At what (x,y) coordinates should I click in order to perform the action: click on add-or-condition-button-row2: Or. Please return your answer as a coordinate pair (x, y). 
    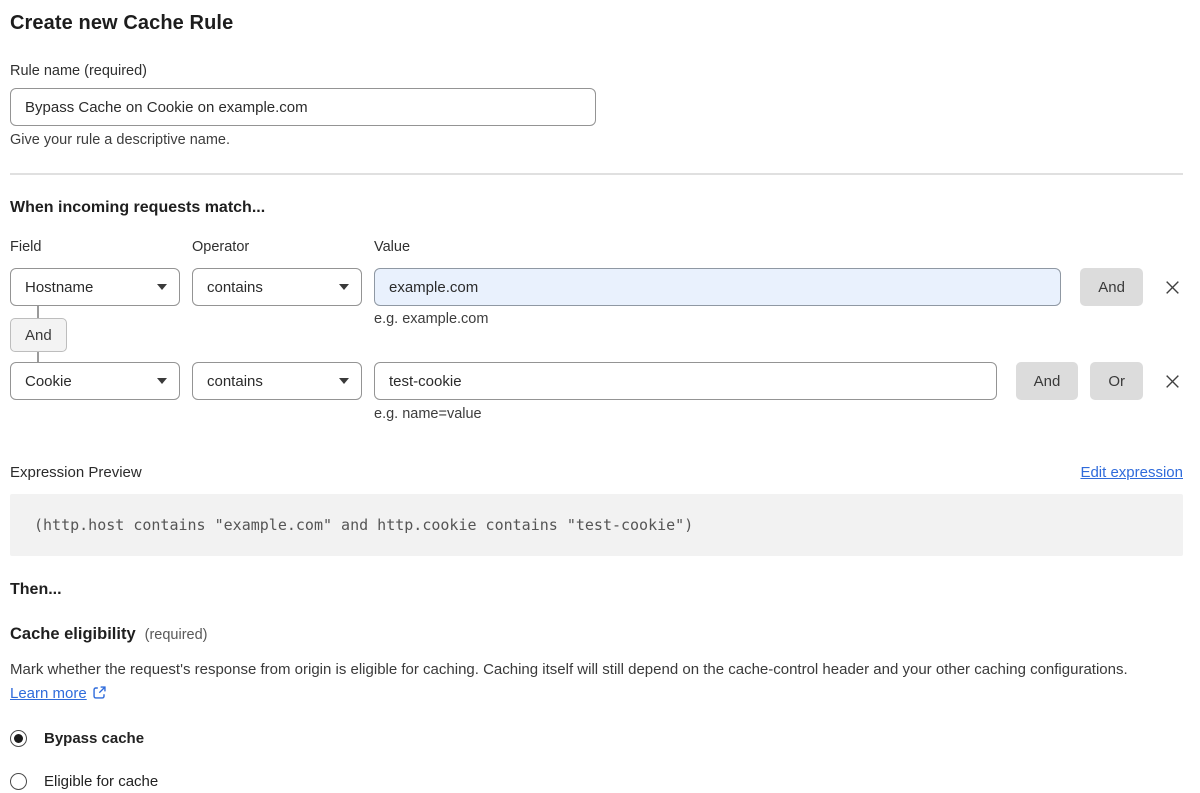
    Looking at the image, I should click on (1116, 381).